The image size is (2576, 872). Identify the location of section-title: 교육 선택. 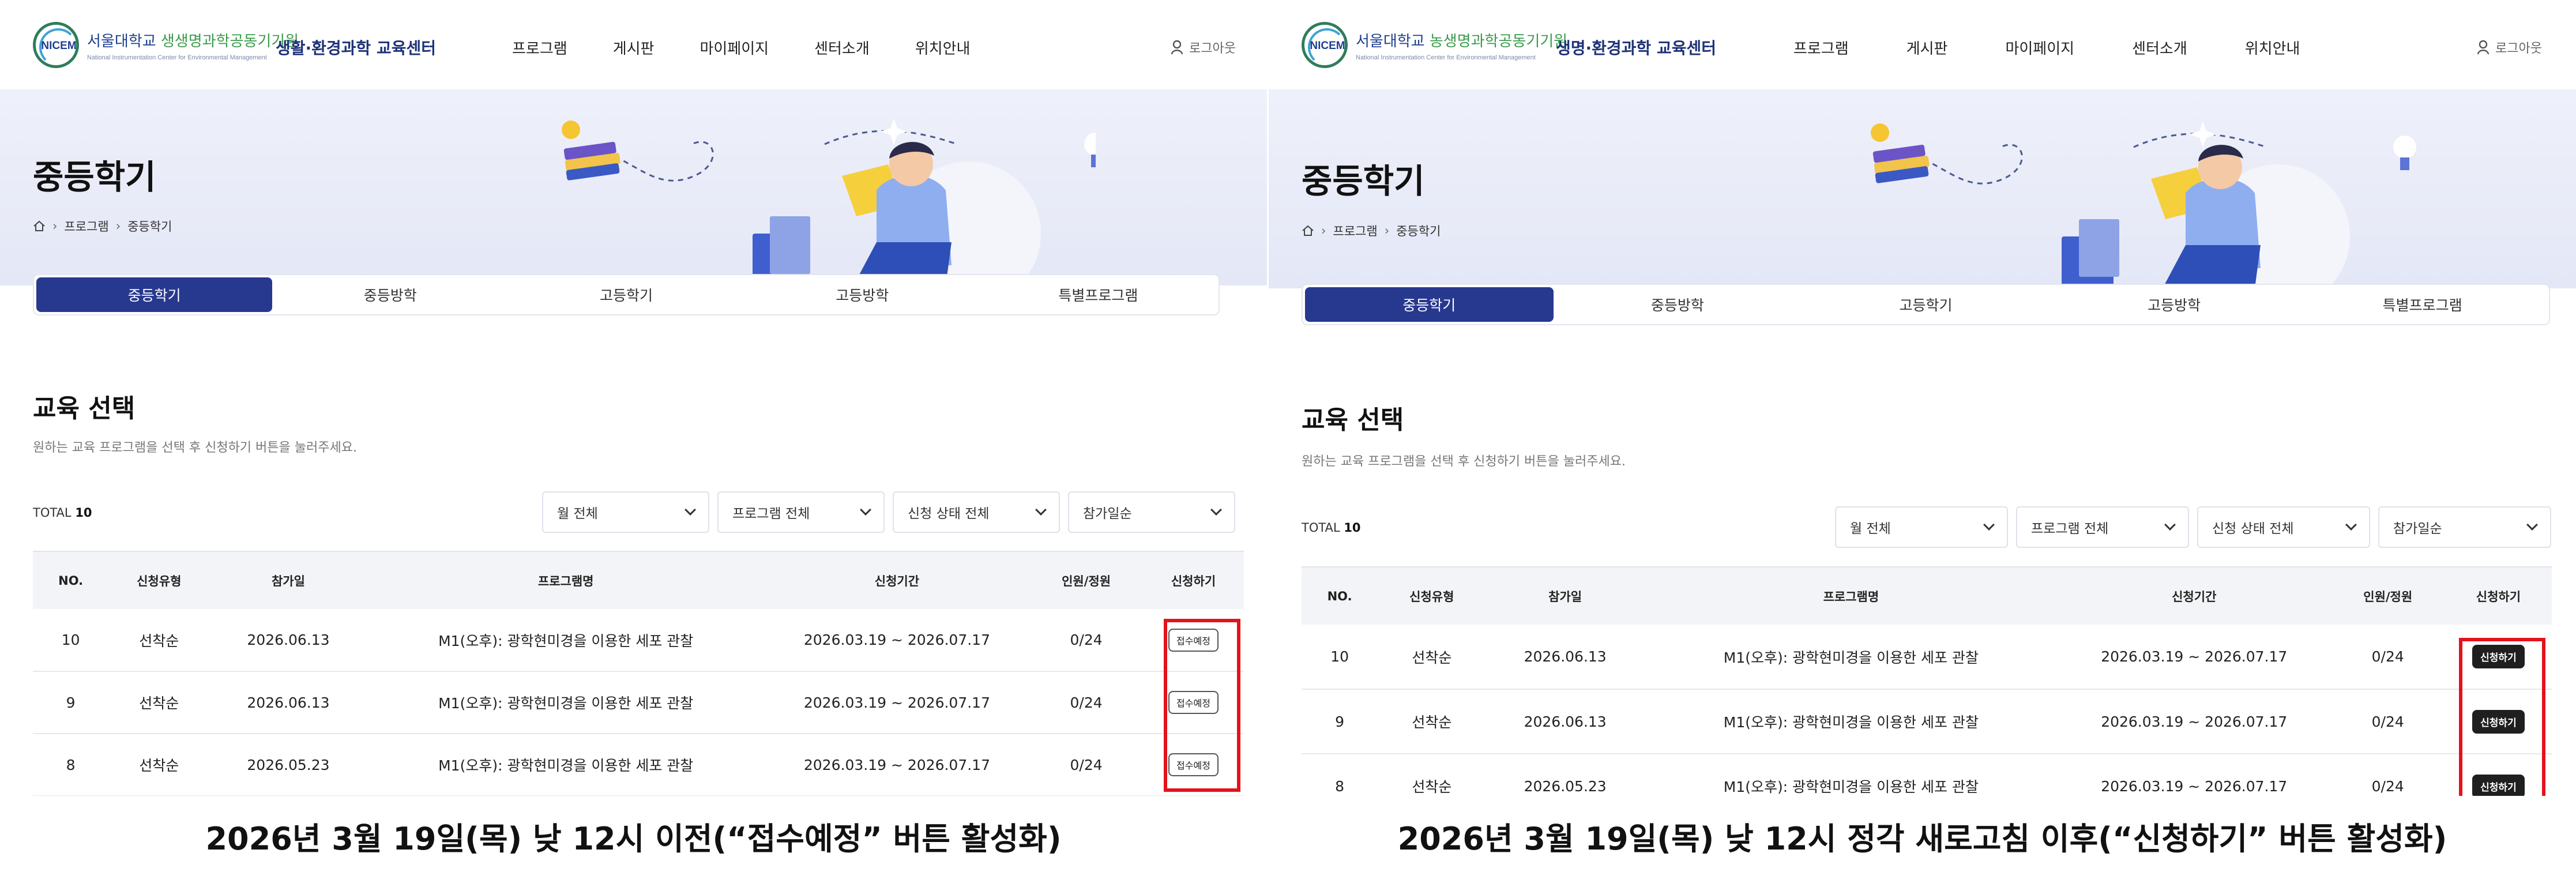
(1353, 420).